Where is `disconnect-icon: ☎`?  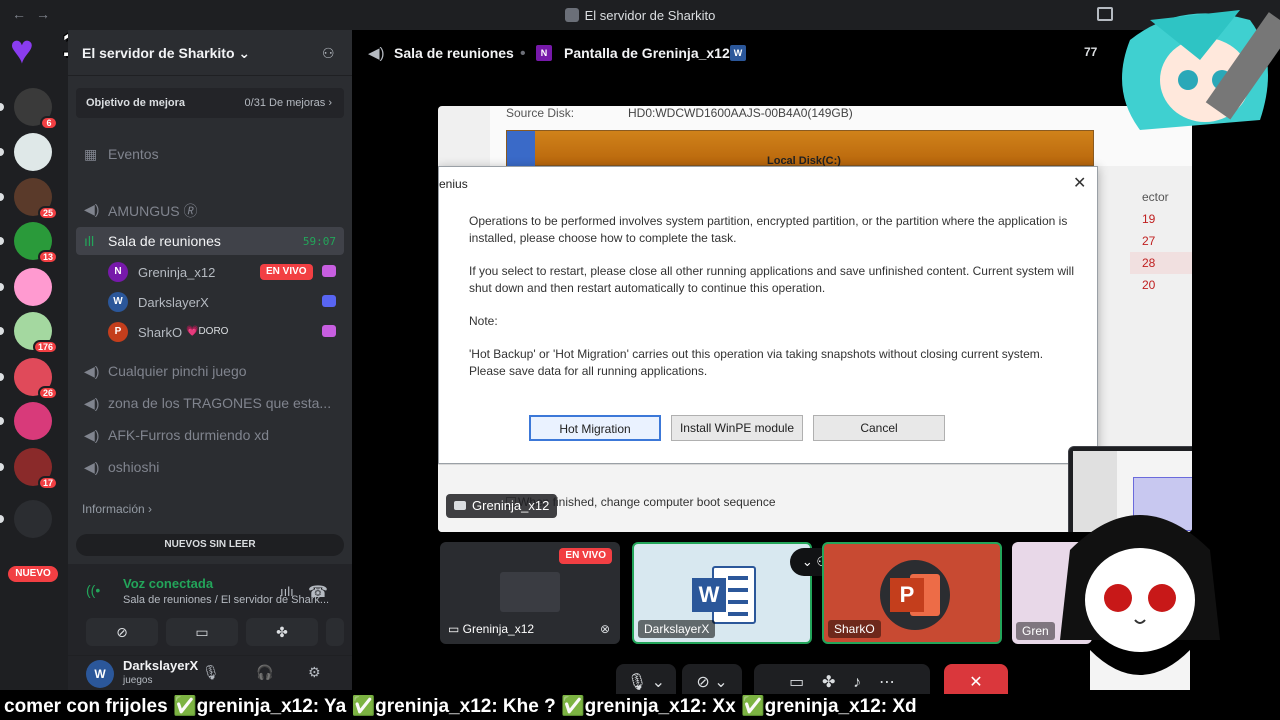 disconnect-icon: ☎ is located at coordinates (318, 592).